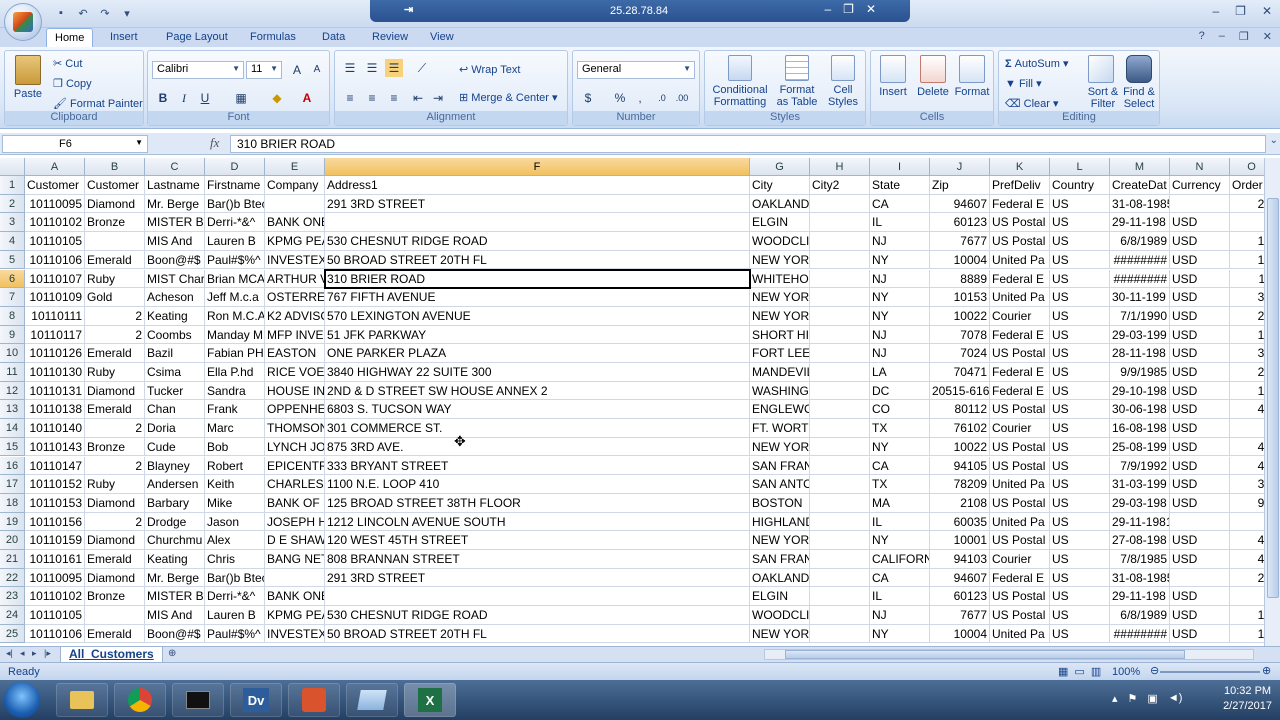 This screenshot has height=720, width=1280. I want to click on cell-o23: 1, so click(1247, 597).